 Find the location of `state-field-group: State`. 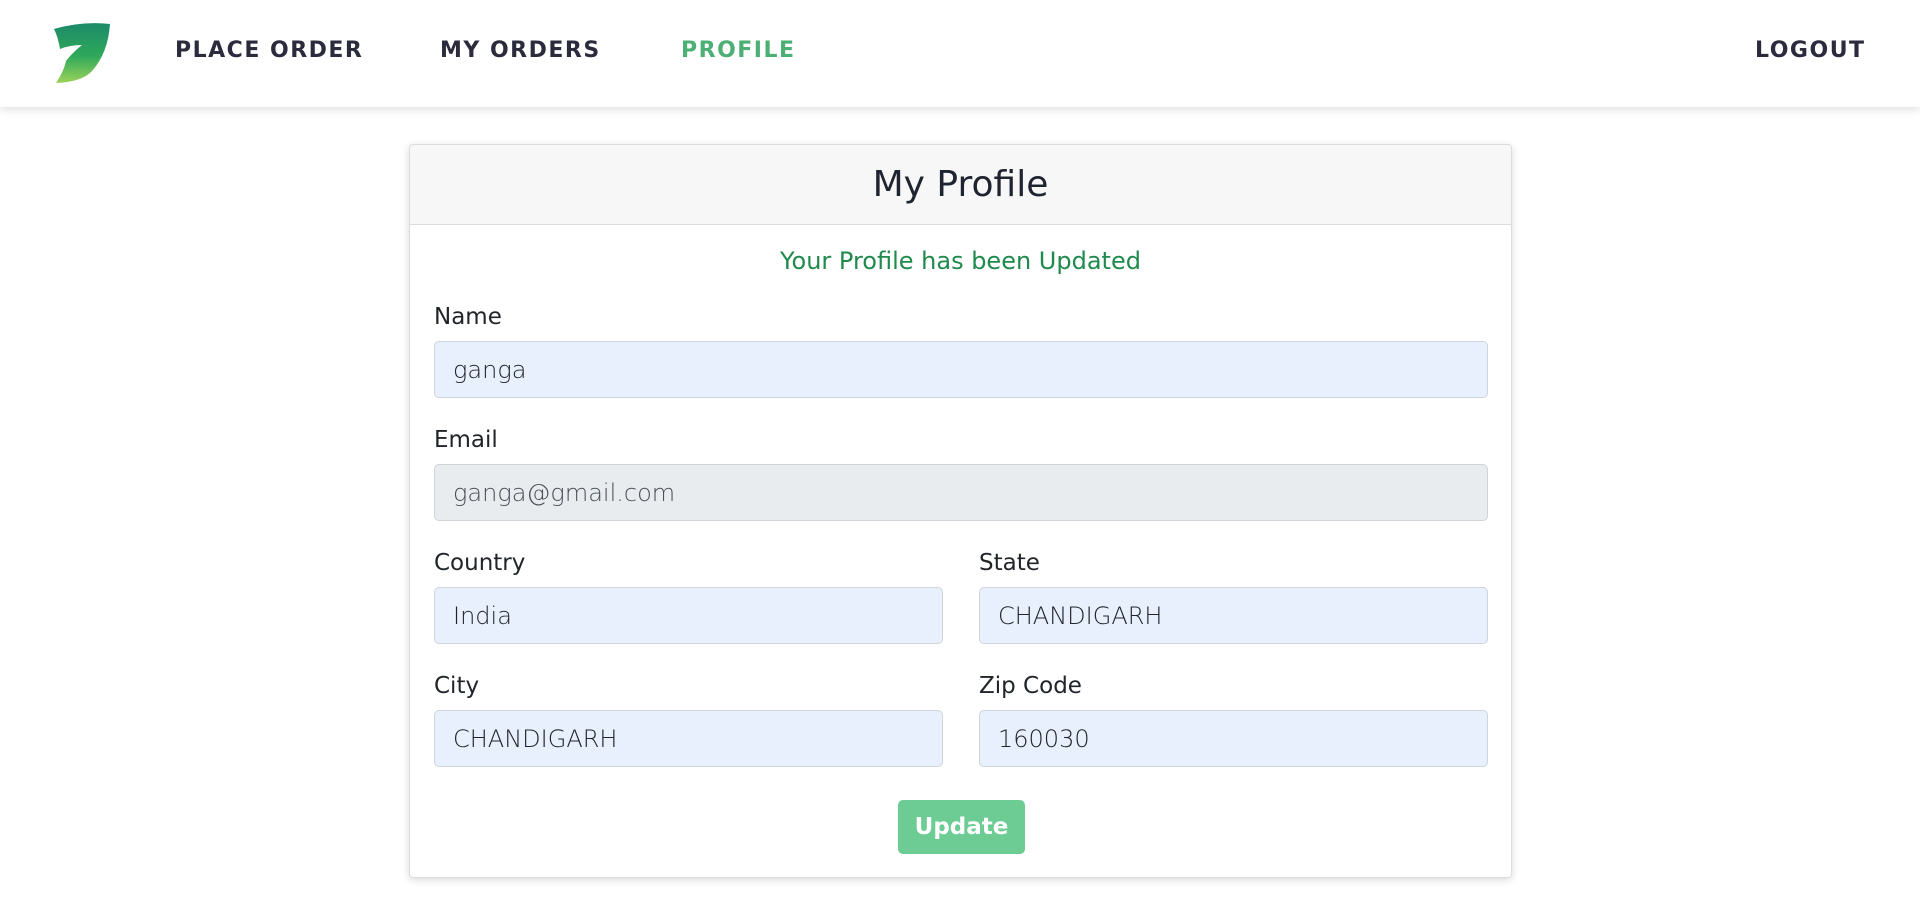

state-field-group: State is located at coordinates (1233, 596).